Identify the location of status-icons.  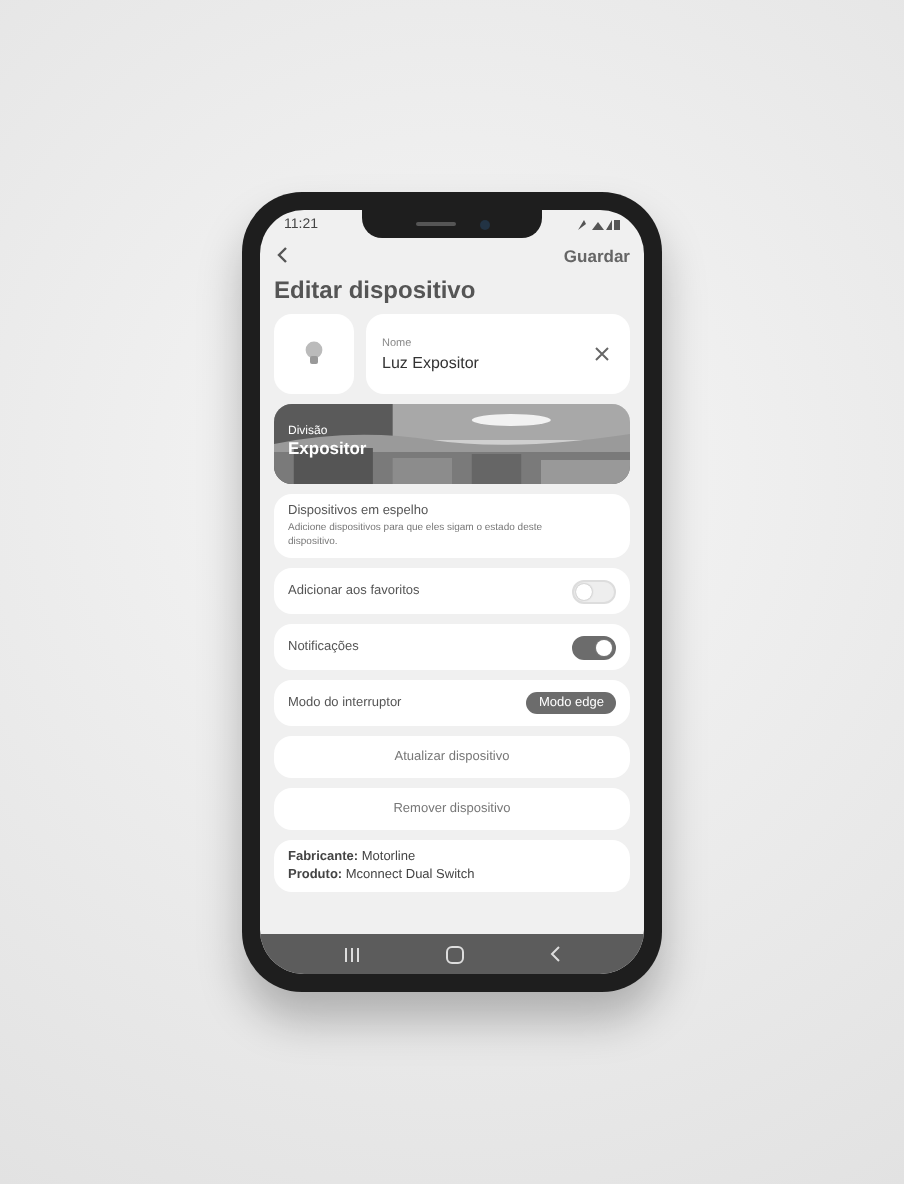
(598, 224).